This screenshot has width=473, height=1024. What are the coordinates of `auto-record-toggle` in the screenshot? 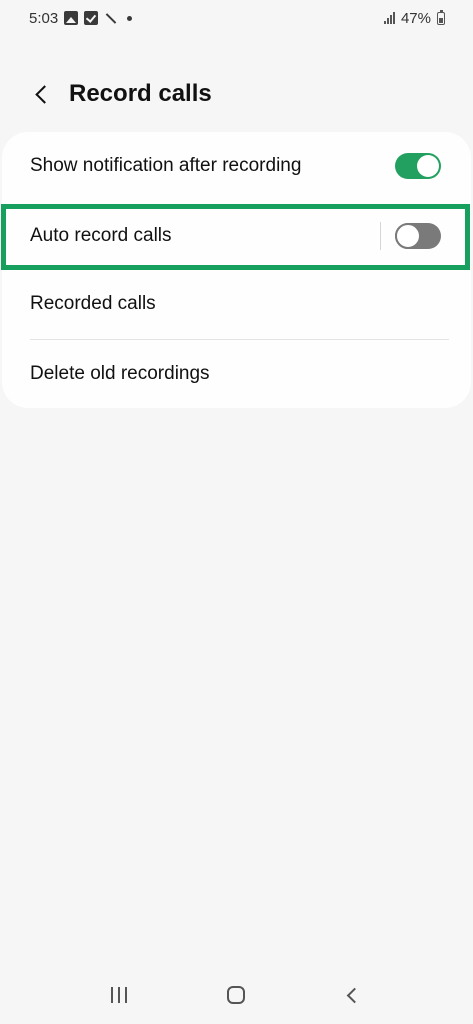 It's located at (418, 236).